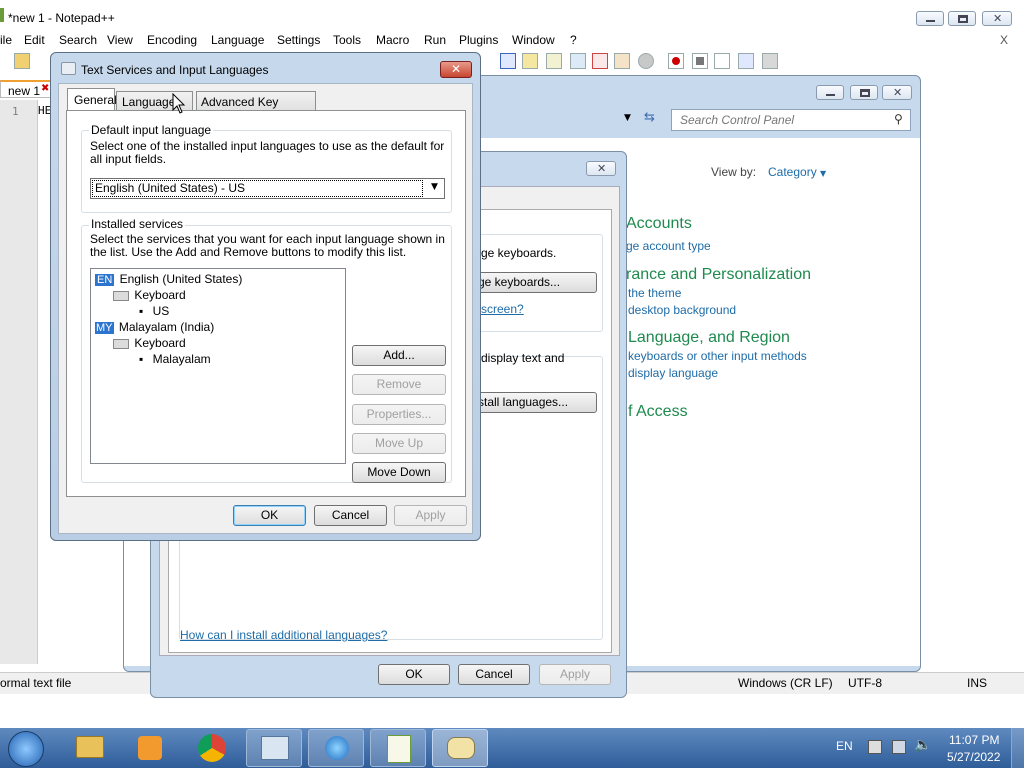  I want to click on link-desktop-background: desktop background, so click(682, 310).